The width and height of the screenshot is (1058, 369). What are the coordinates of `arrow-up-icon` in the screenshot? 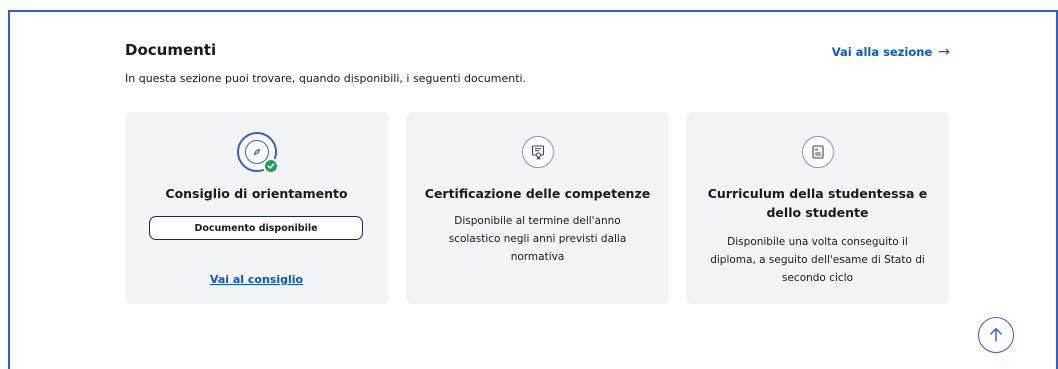 It's located at (996, 335).